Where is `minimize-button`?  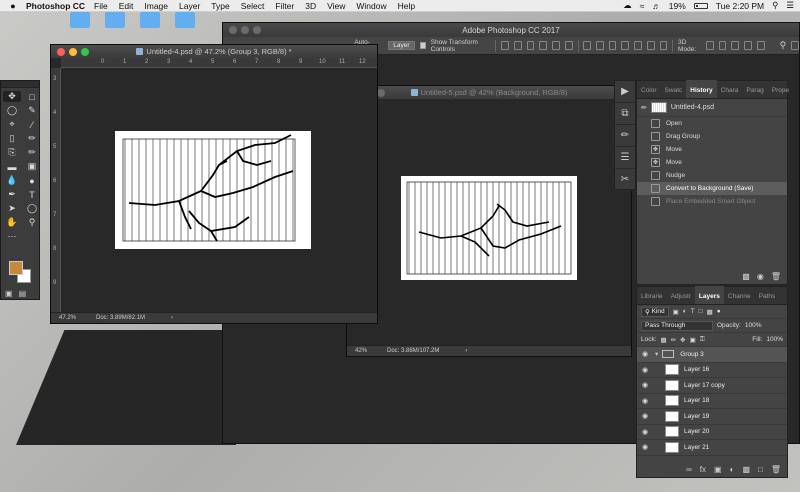 minimize-button is located at coordinates (245, 30).